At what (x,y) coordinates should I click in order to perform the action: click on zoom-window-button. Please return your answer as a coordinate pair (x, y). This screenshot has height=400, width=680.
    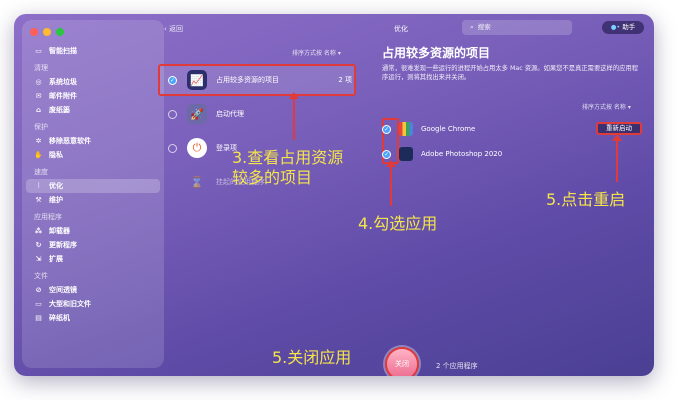
    Looking at the image, I should click on (60, 32).